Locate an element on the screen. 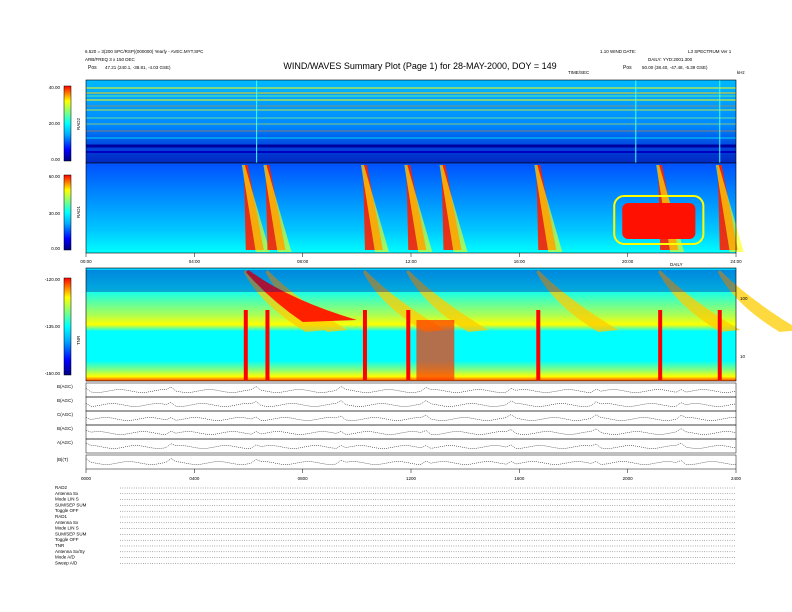 The image size is (792, 612). pos-left-label: Pos is located at coordinates (92, 68).